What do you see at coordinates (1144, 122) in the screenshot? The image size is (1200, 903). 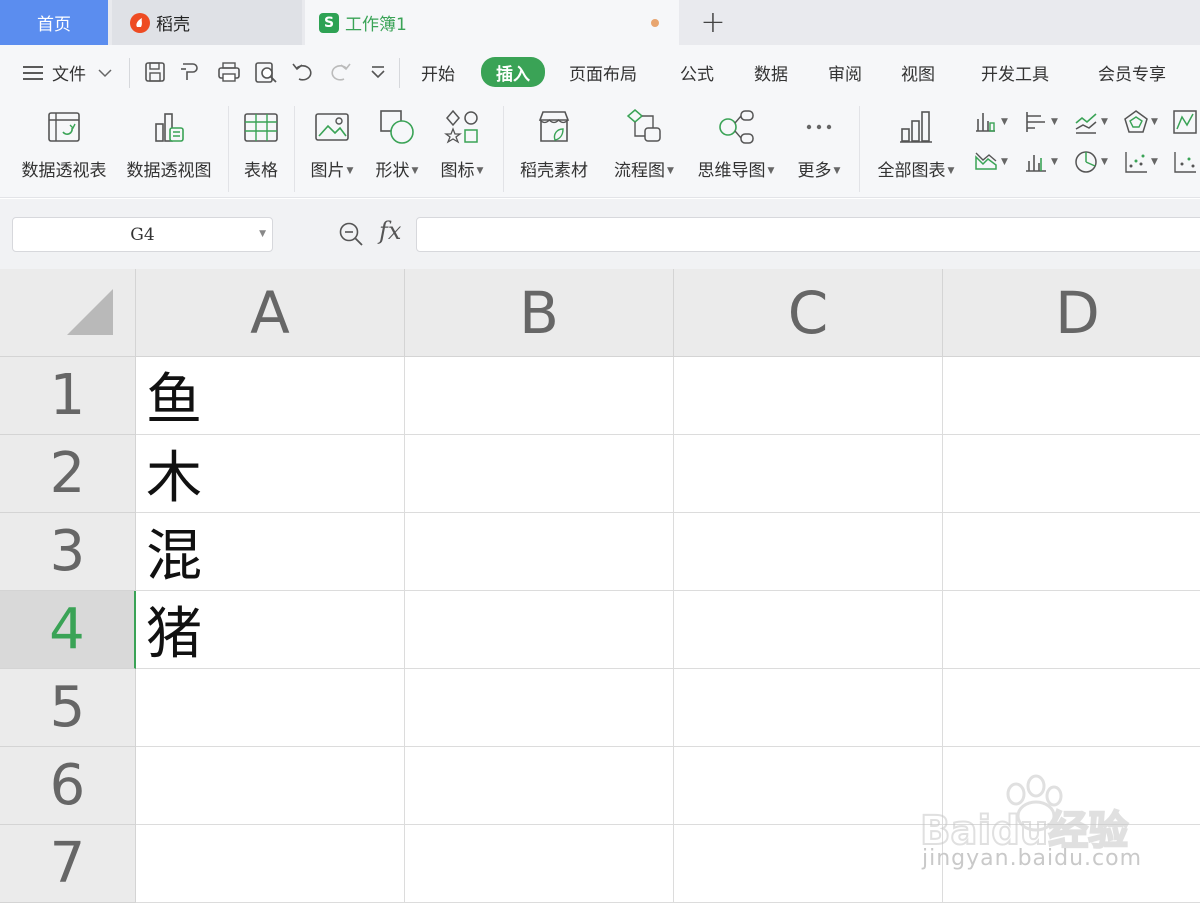 I see `radar-chart-button: ▼` at bounding box center [1144, 122].